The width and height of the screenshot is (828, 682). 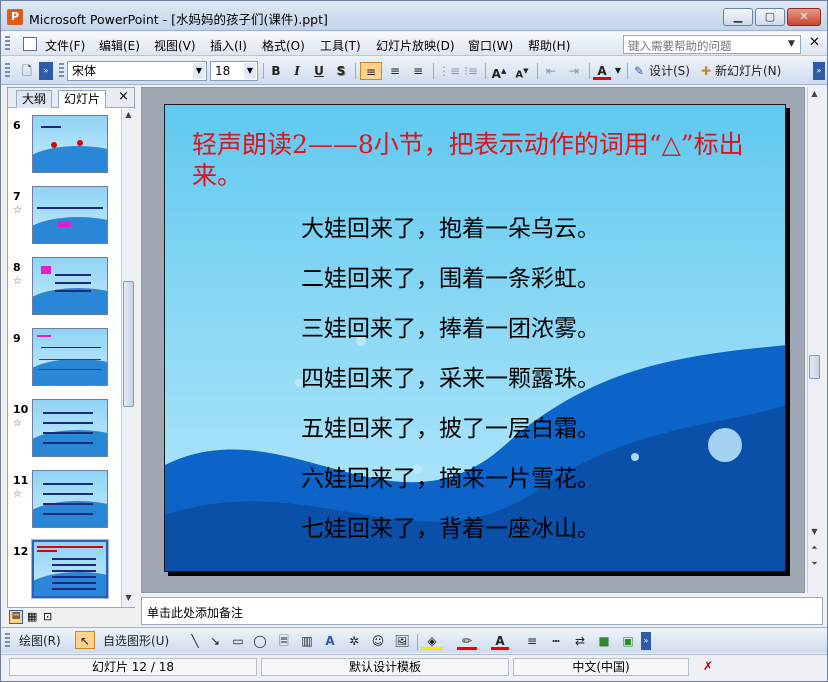 I want to click on design-button: 设计(S), so click(x=672, y=71).